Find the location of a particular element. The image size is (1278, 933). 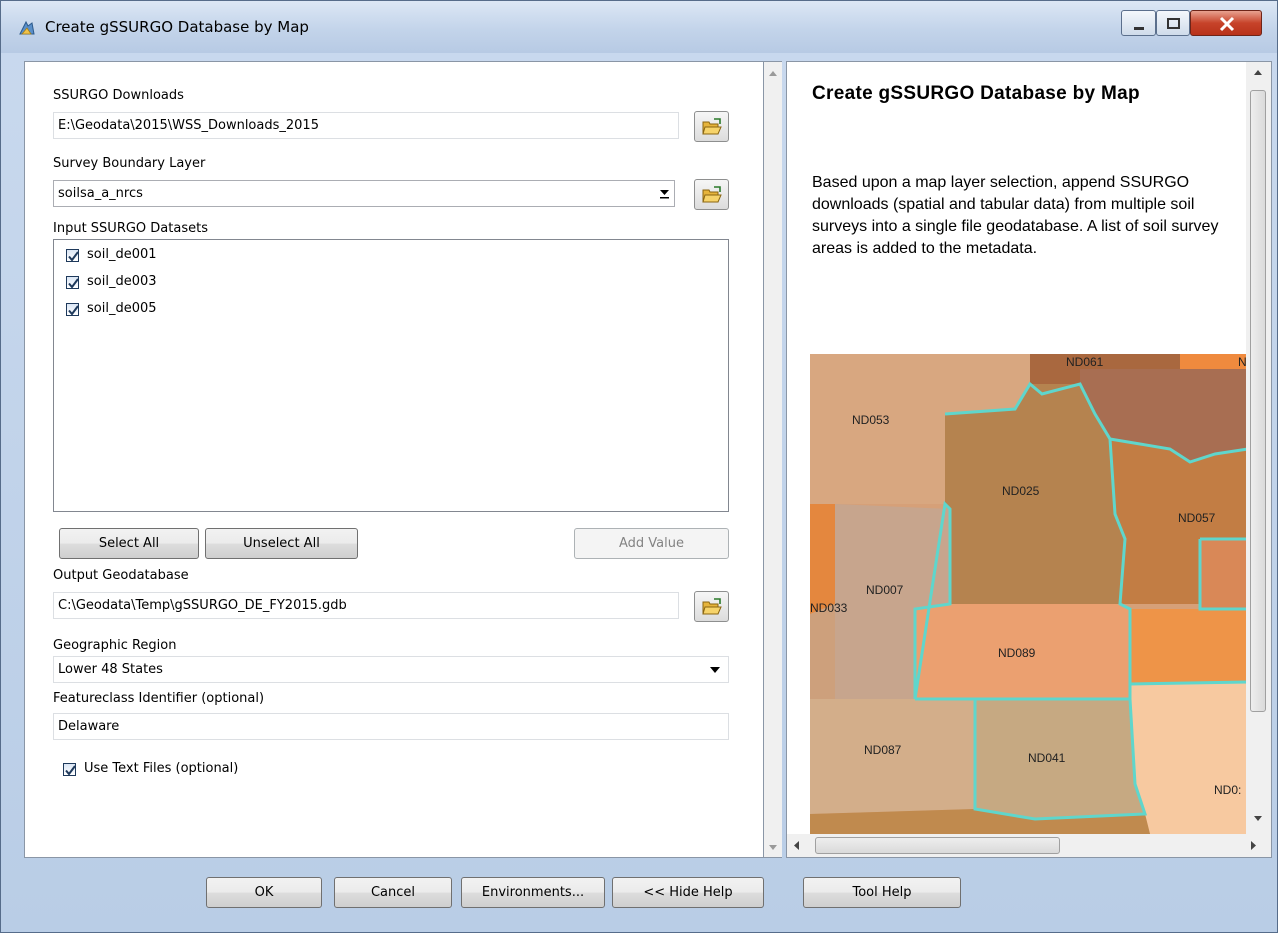

help-vertical-scrollbar is located at coordinates (1258, 450).